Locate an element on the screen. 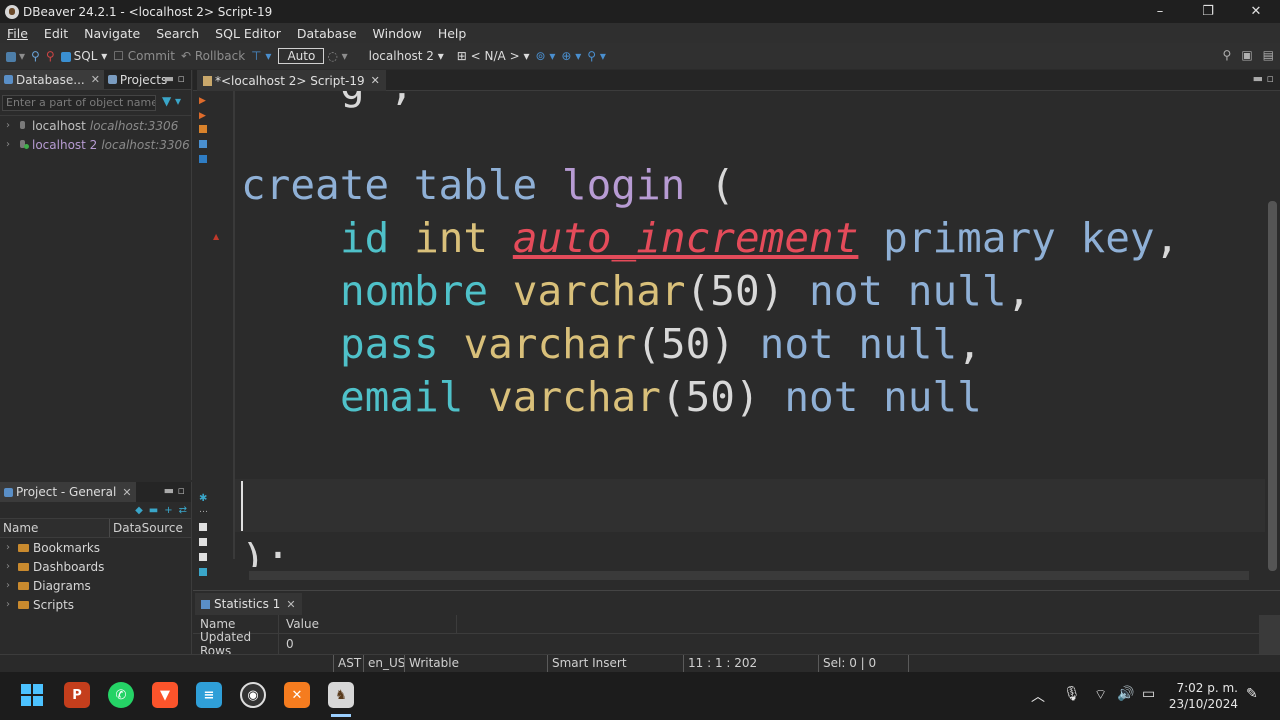  status-timezone: AST is located at coordinates (350, 663).